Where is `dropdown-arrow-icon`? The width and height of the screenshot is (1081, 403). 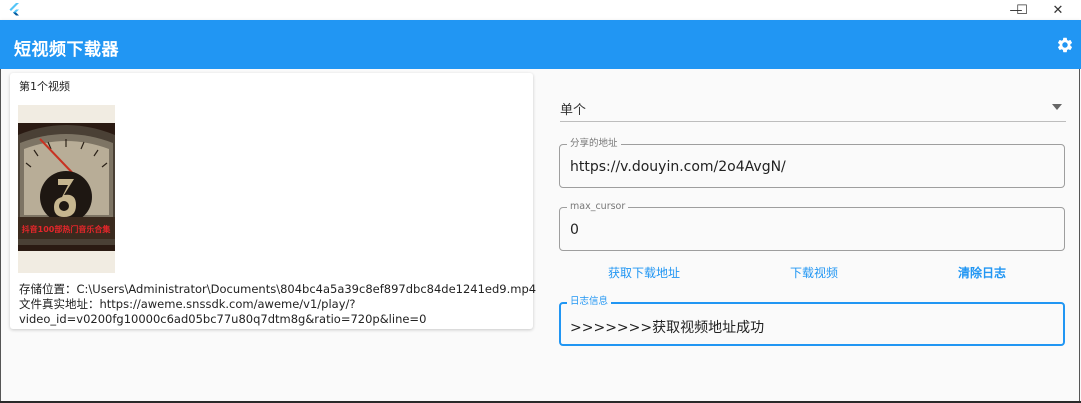 dropdown-arrow-icon is located at coordinates (1057, 107).